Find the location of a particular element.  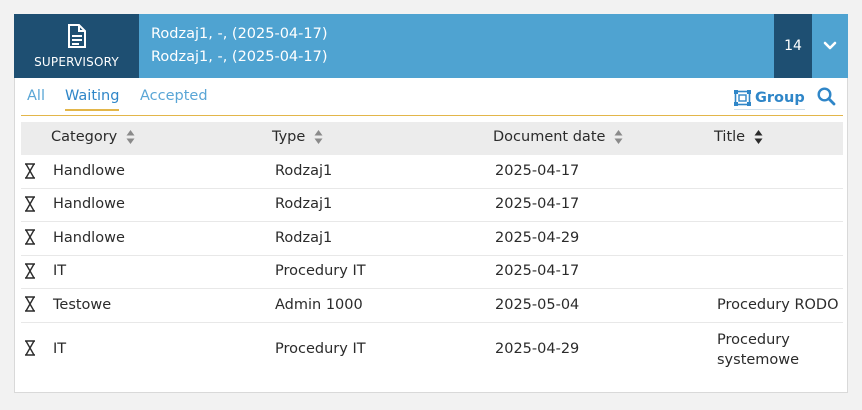

tab-waiting: Waiting is located at coordinates (92, 99).